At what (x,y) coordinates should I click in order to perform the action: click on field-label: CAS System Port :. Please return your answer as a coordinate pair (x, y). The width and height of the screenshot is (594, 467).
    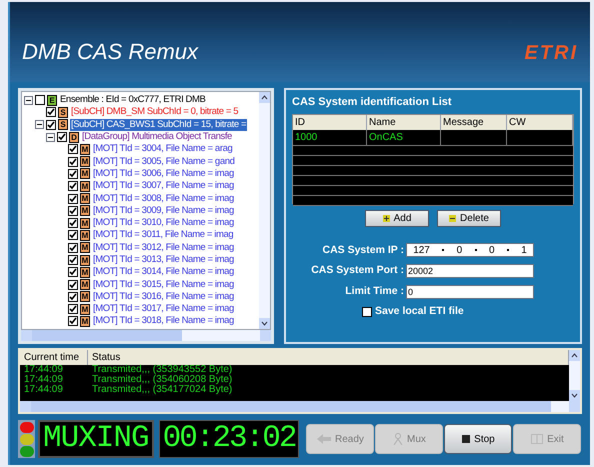
    Looking at the image, I should click on (357, 270).